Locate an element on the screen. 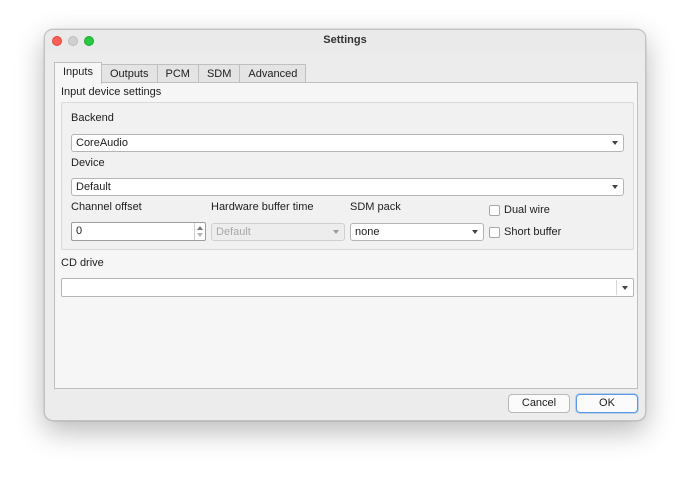  device-select: Default is located at coordinates (347, 187).